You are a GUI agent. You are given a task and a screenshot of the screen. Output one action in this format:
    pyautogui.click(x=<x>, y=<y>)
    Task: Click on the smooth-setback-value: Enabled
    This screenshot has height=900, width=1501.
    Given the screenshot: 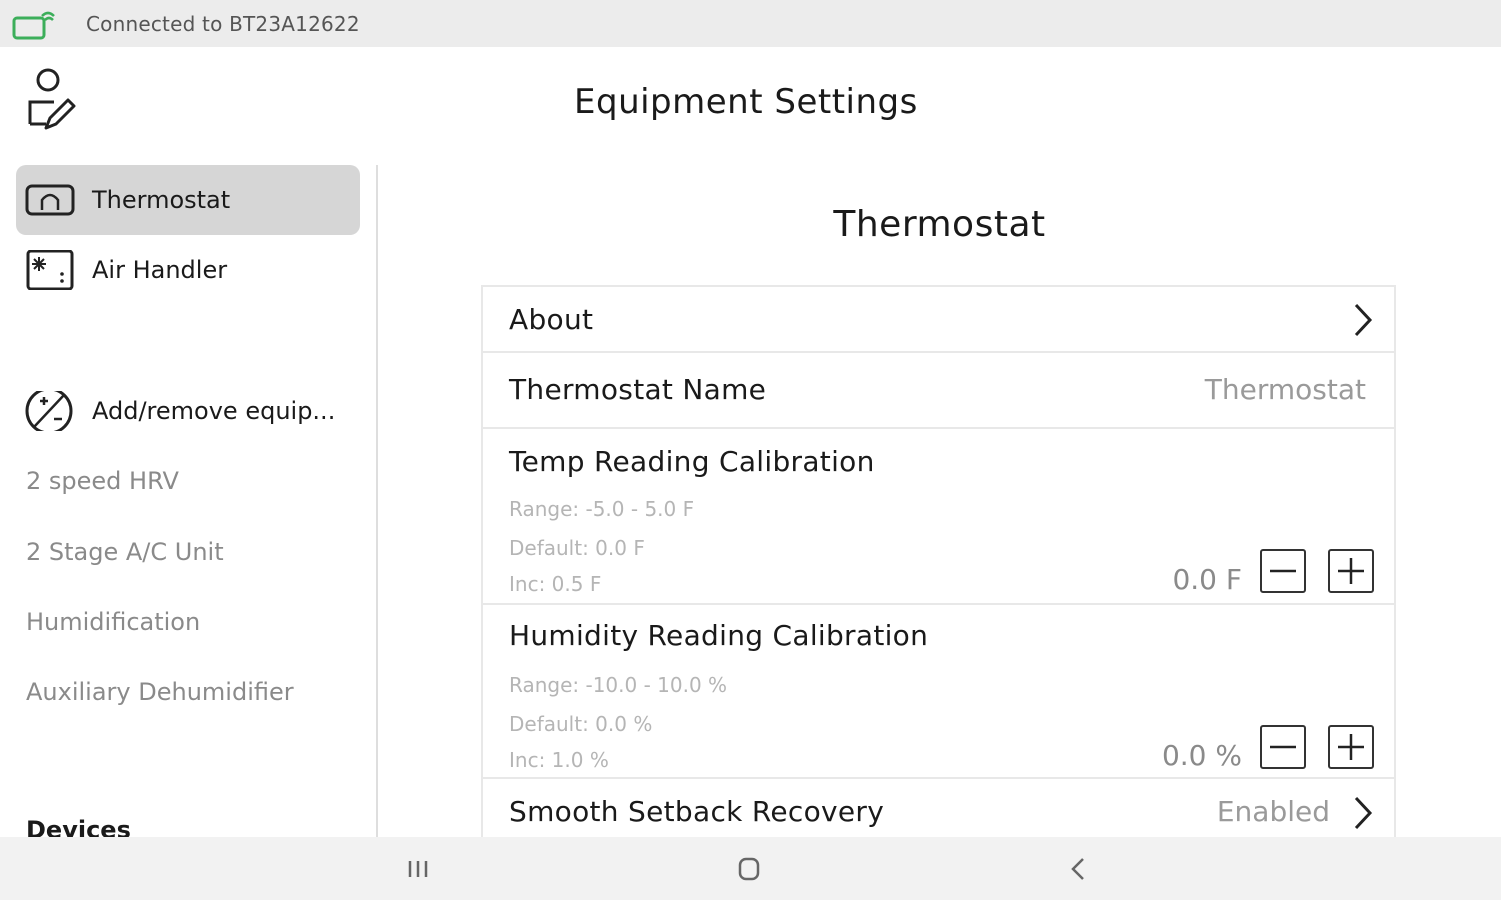 What is the action you would take?
    pyautogui.click(x=1273, y=811)
    